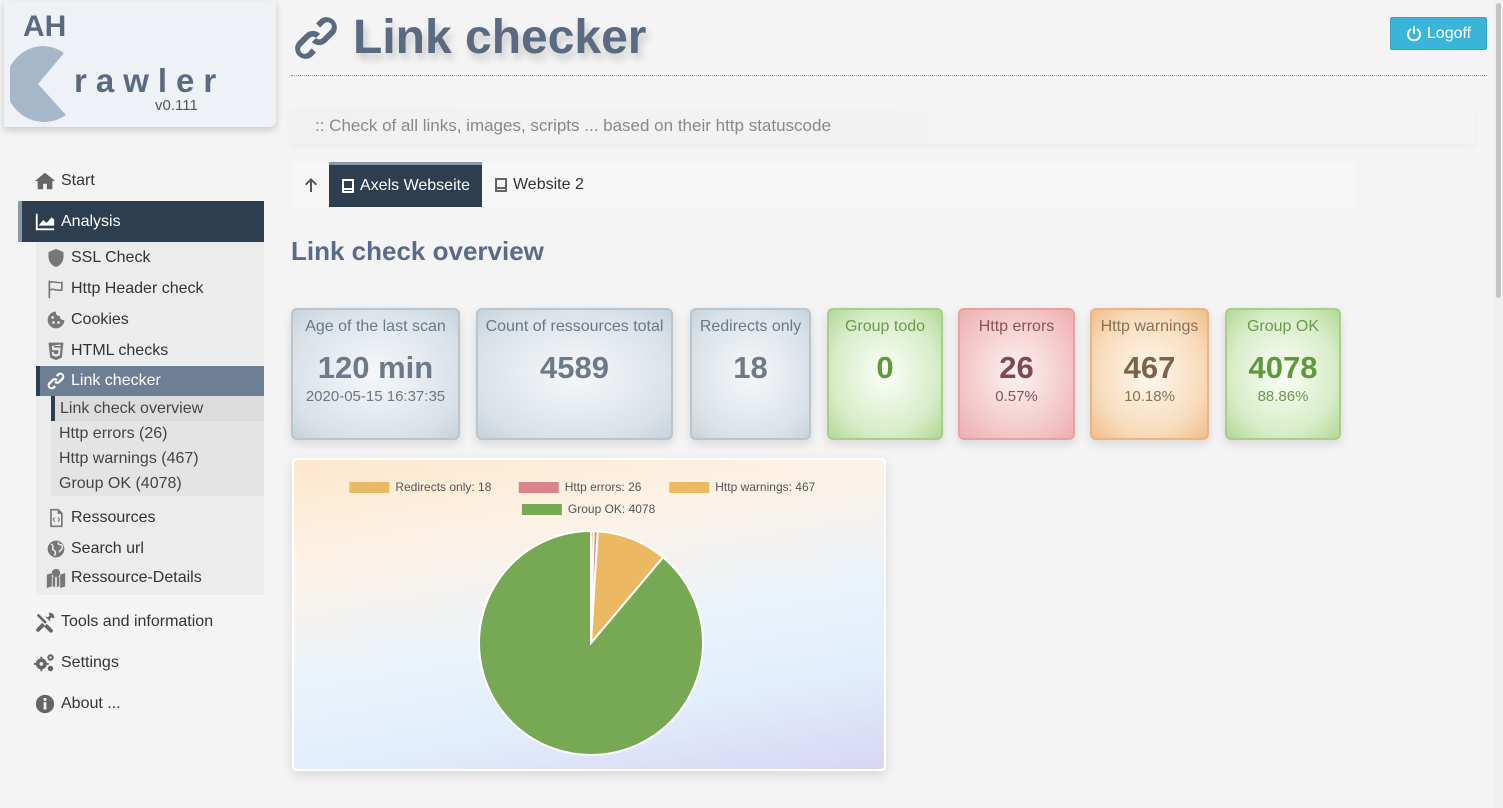 This screenshot has height=808, width=1503. What do you see at coordinates (375, 367) in the screenshot?
I see `tile-value: 120 min` at bounding box center [375, 367].